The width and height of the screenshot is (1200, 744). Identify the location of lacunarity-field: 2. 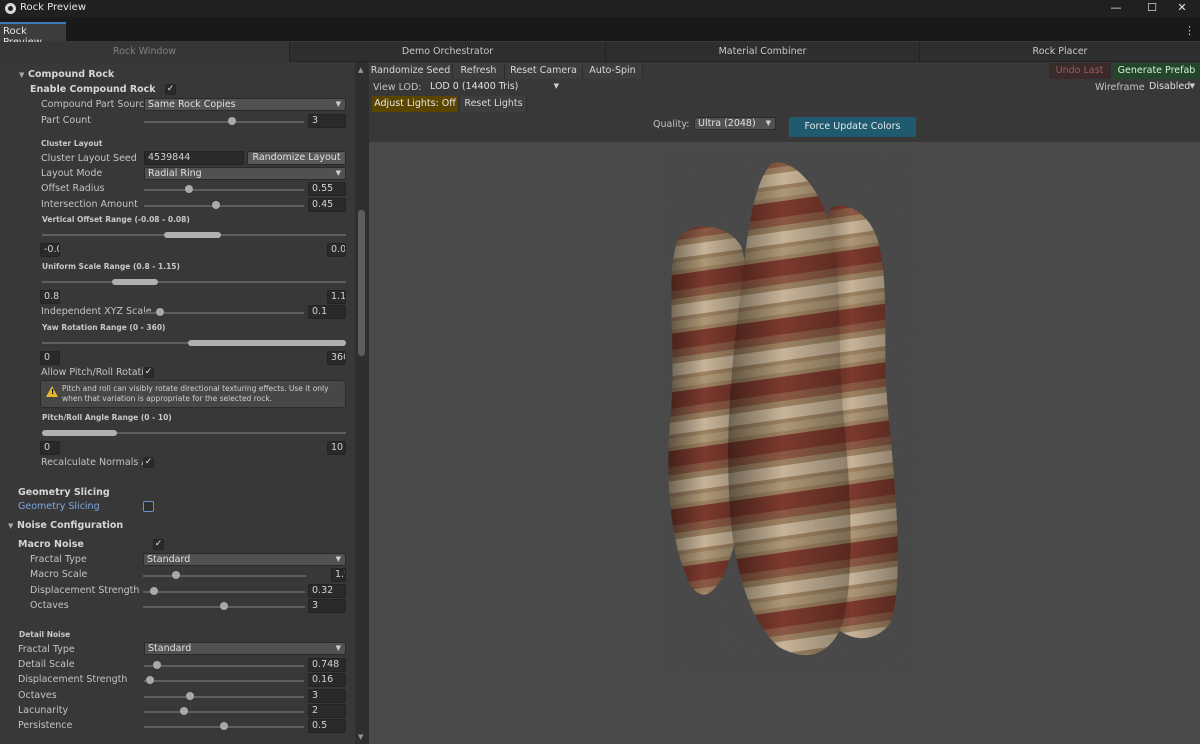
(327, 711).